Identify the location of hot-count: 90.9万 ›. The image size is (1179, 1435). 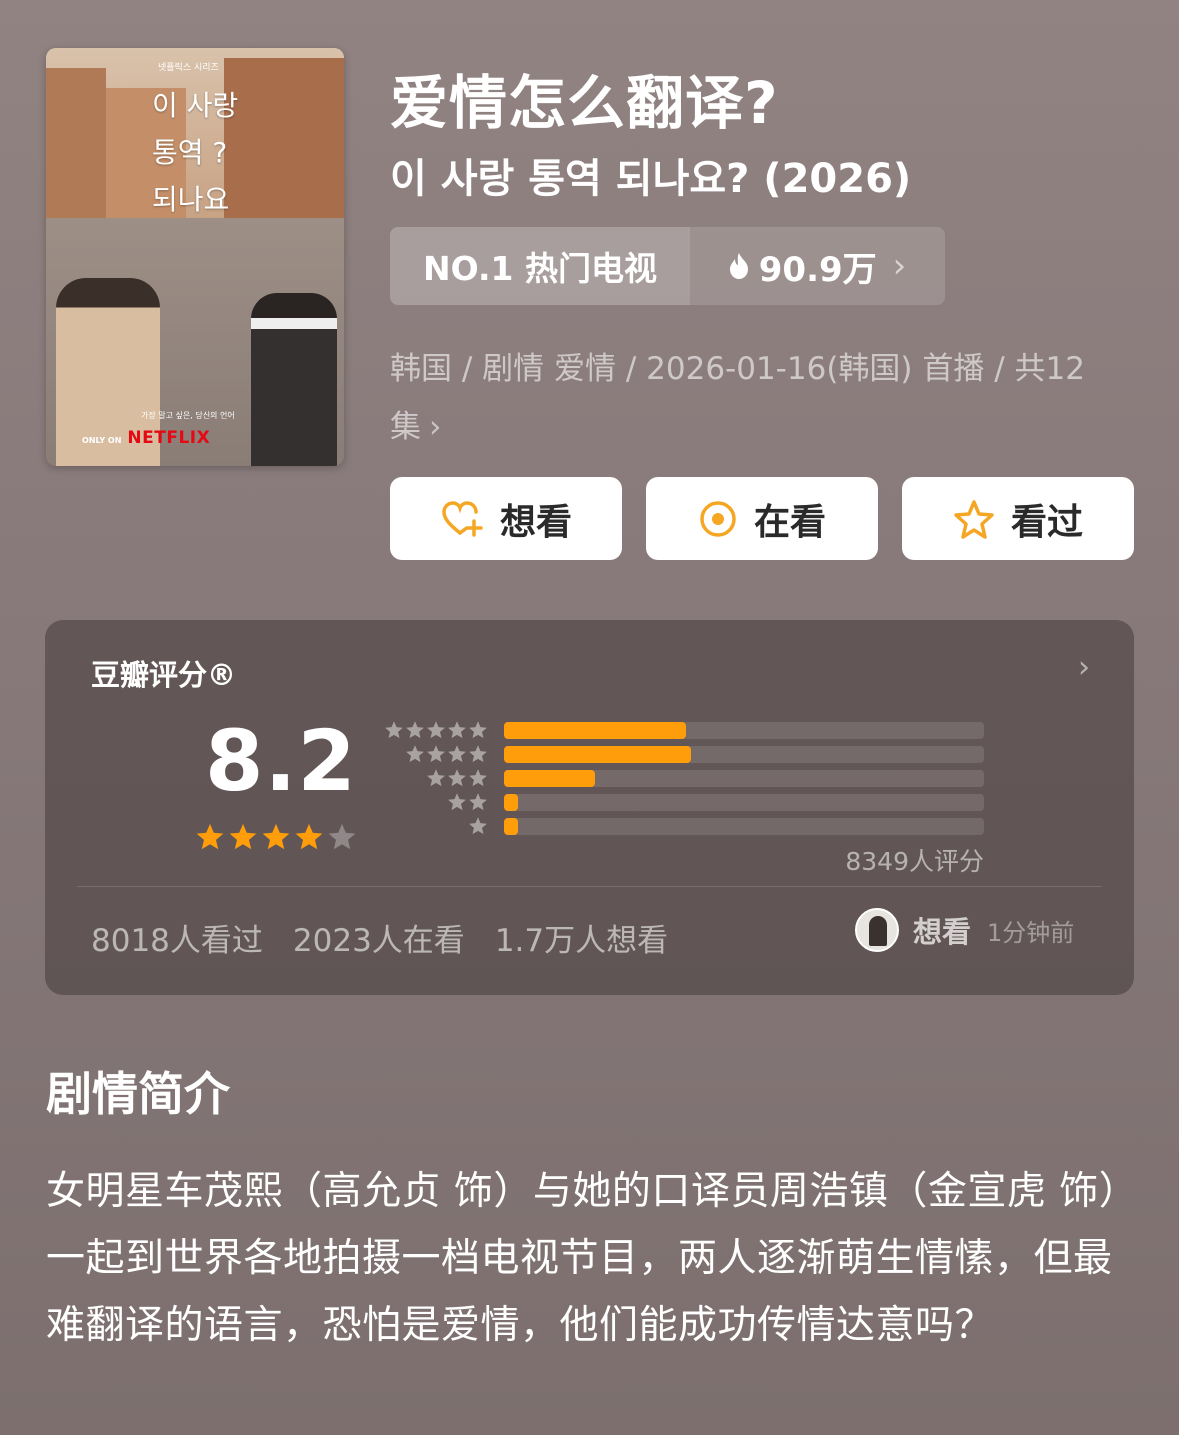
(817, 266).